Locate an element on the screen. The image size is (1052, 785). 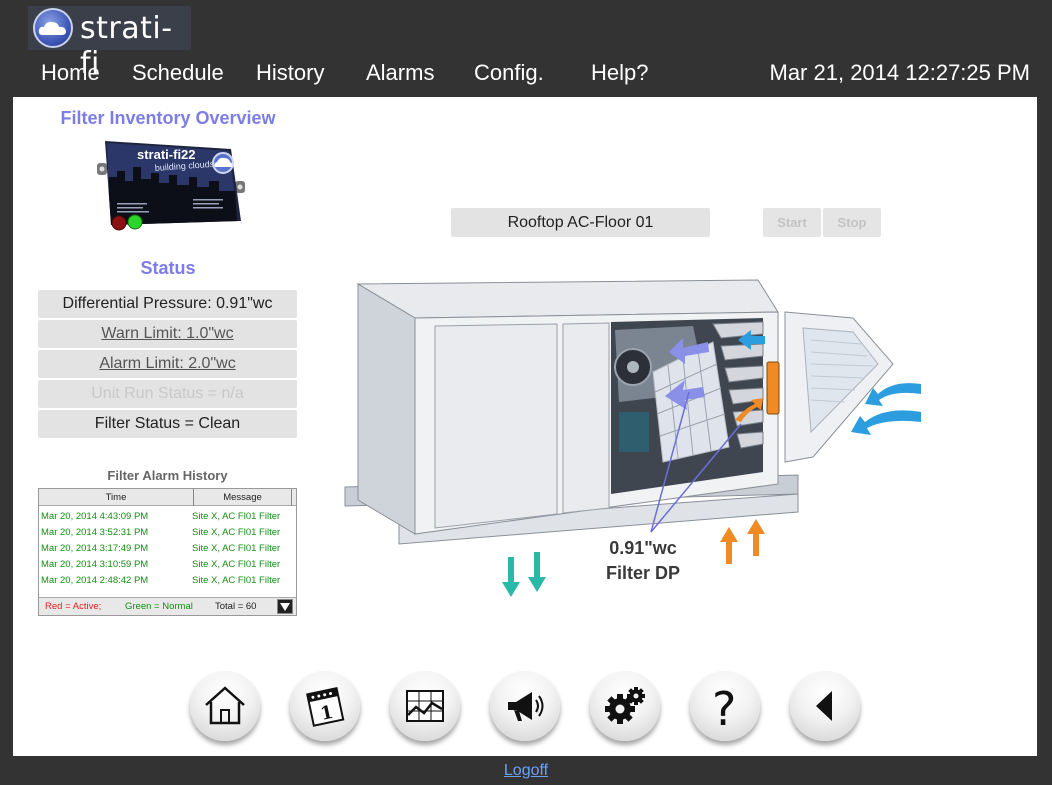
help-icon: ? is located at coordinates (724, 706).